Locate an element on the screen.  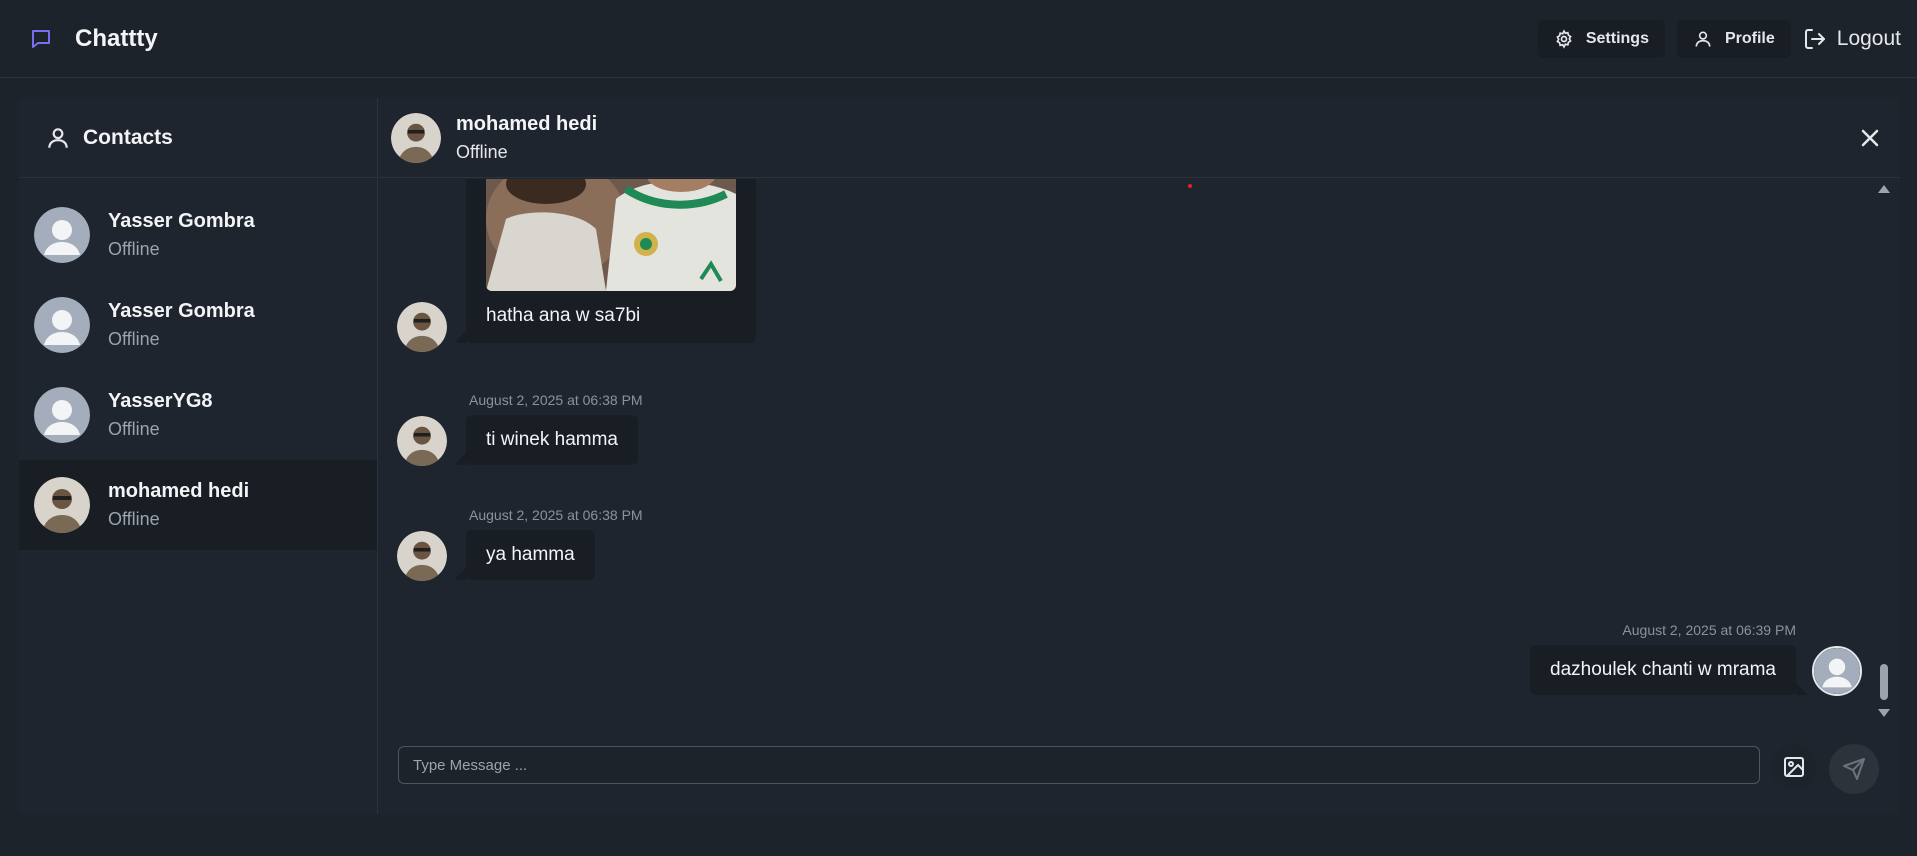
image-message-bubble: hatha ana w sa7bi is located at coordinates (605, 261).